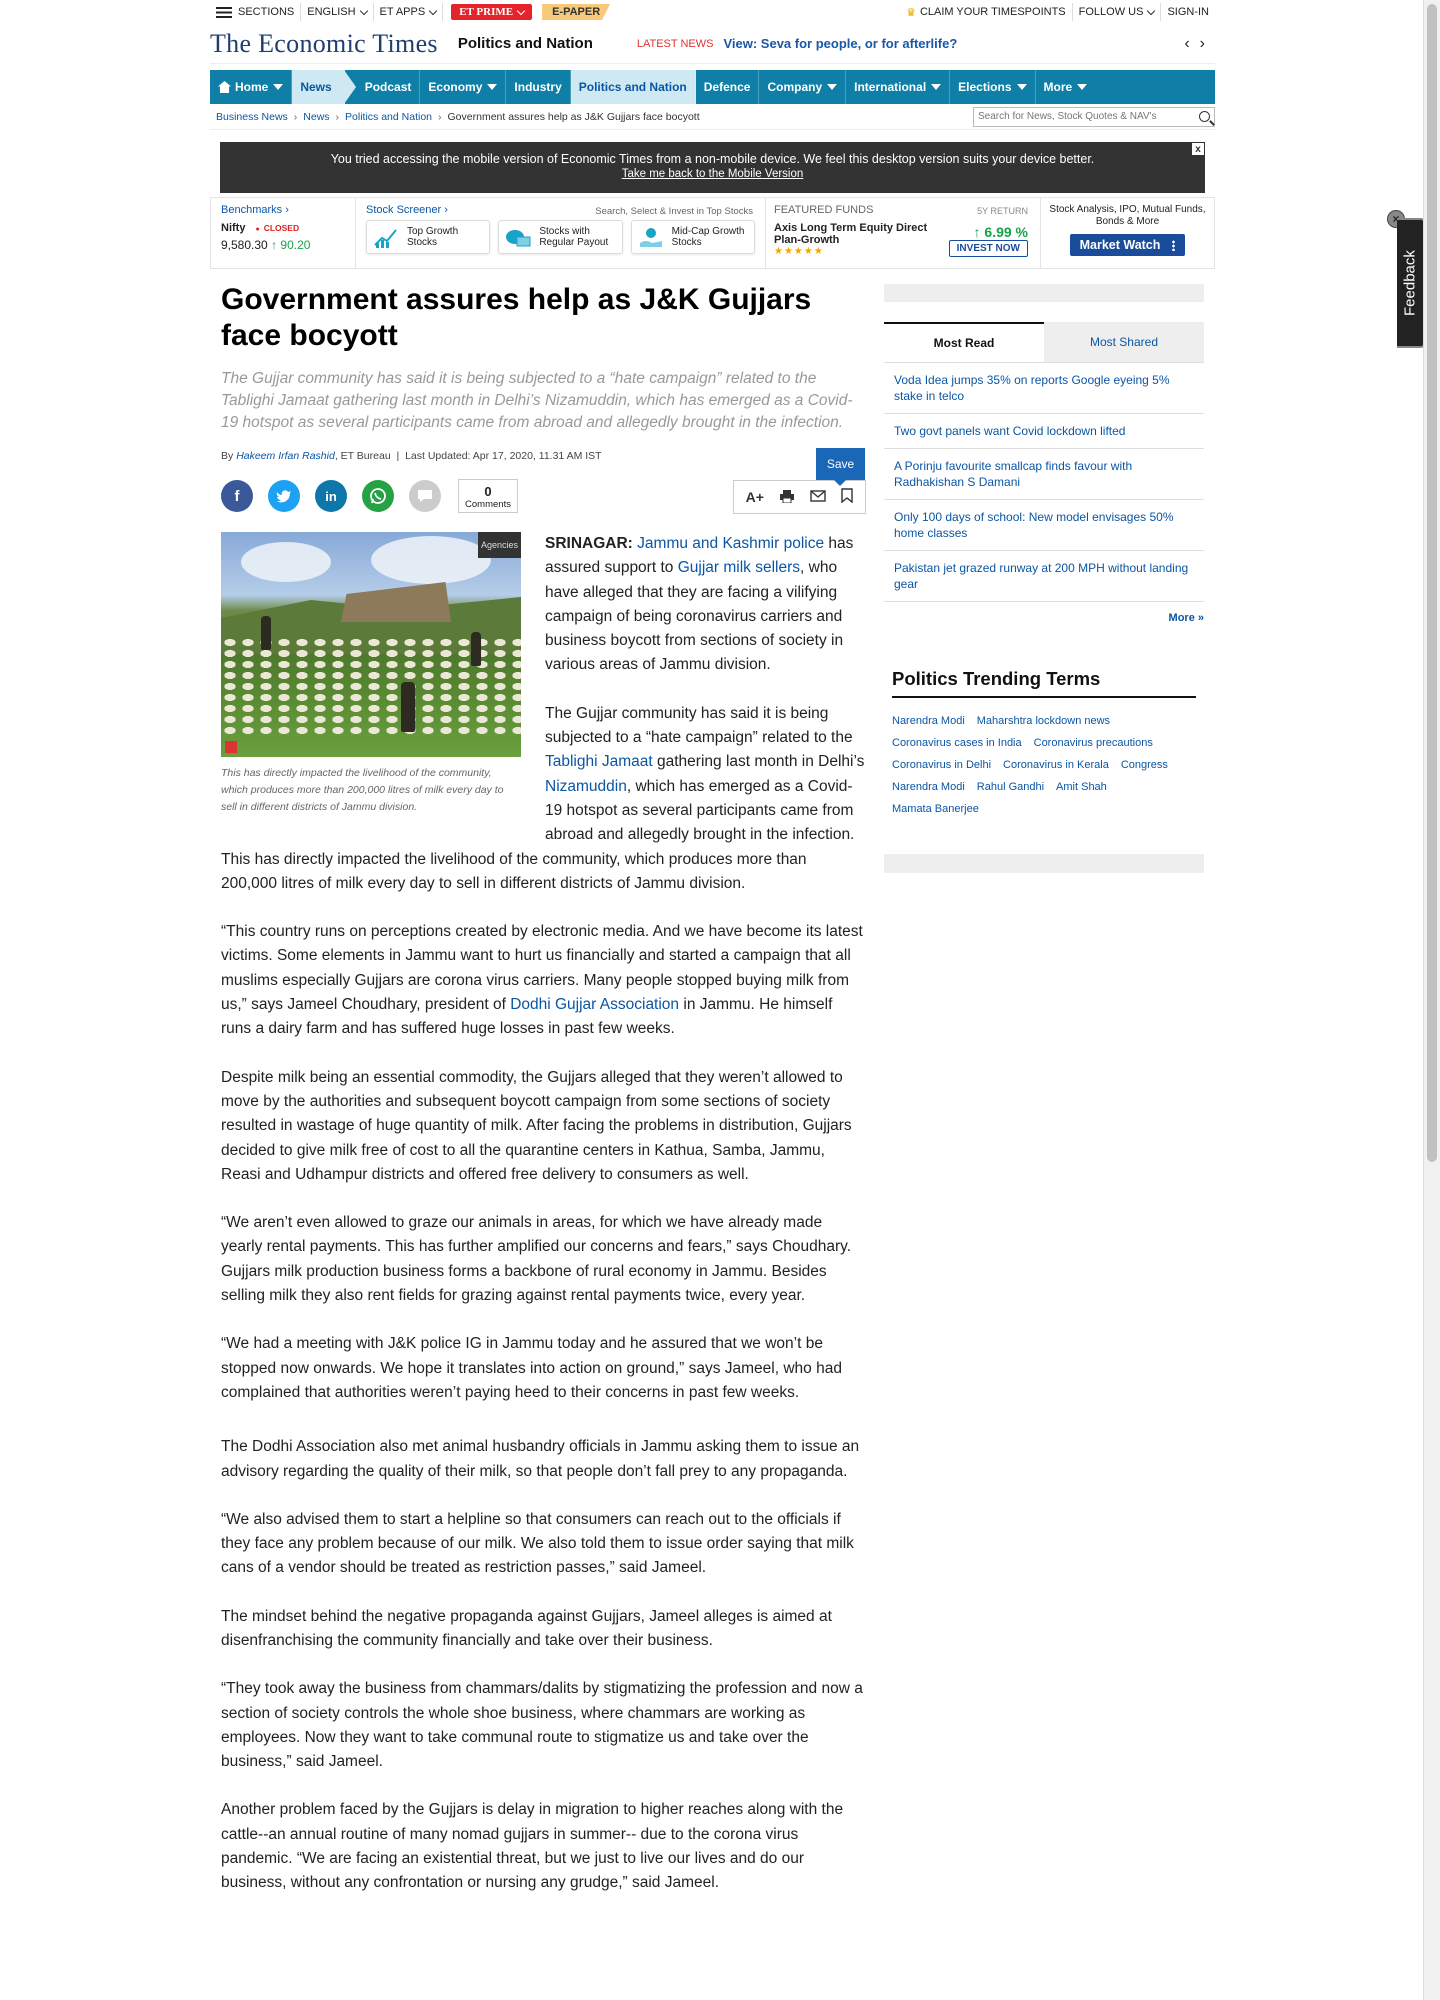  I want to click on mobile-version-link: Take me back to the Mobile Version, so click(712, 174).